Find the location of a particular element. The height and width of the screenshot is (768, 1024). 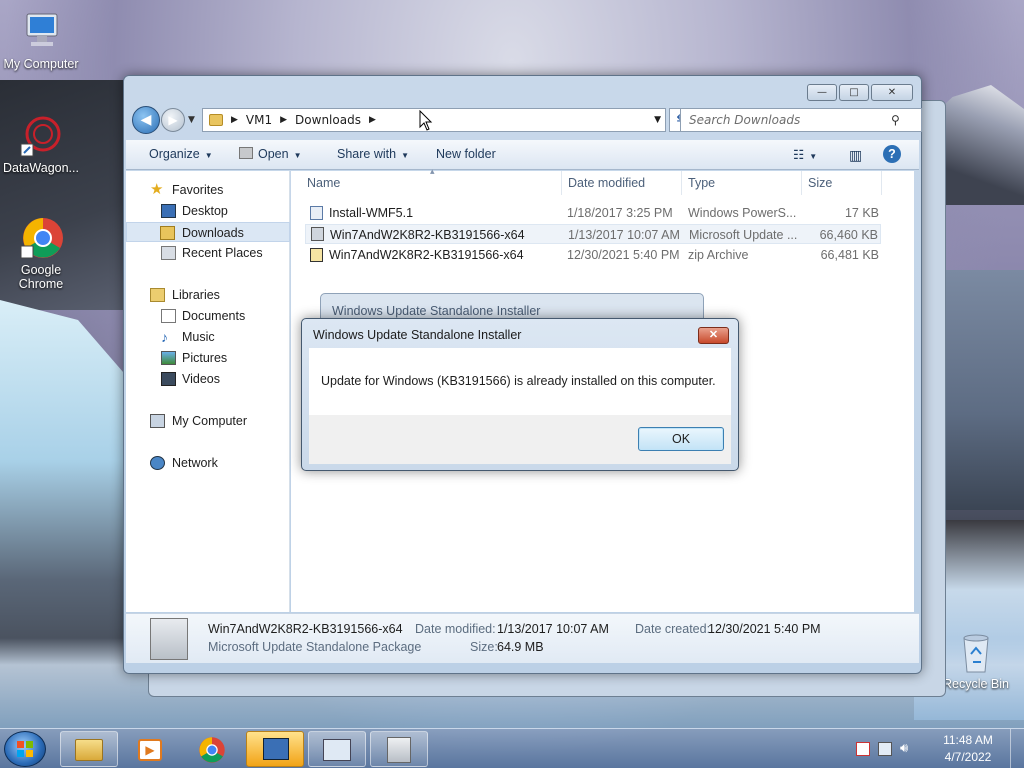

nav-downloads: Downloads is located at coordinates (208, 232).